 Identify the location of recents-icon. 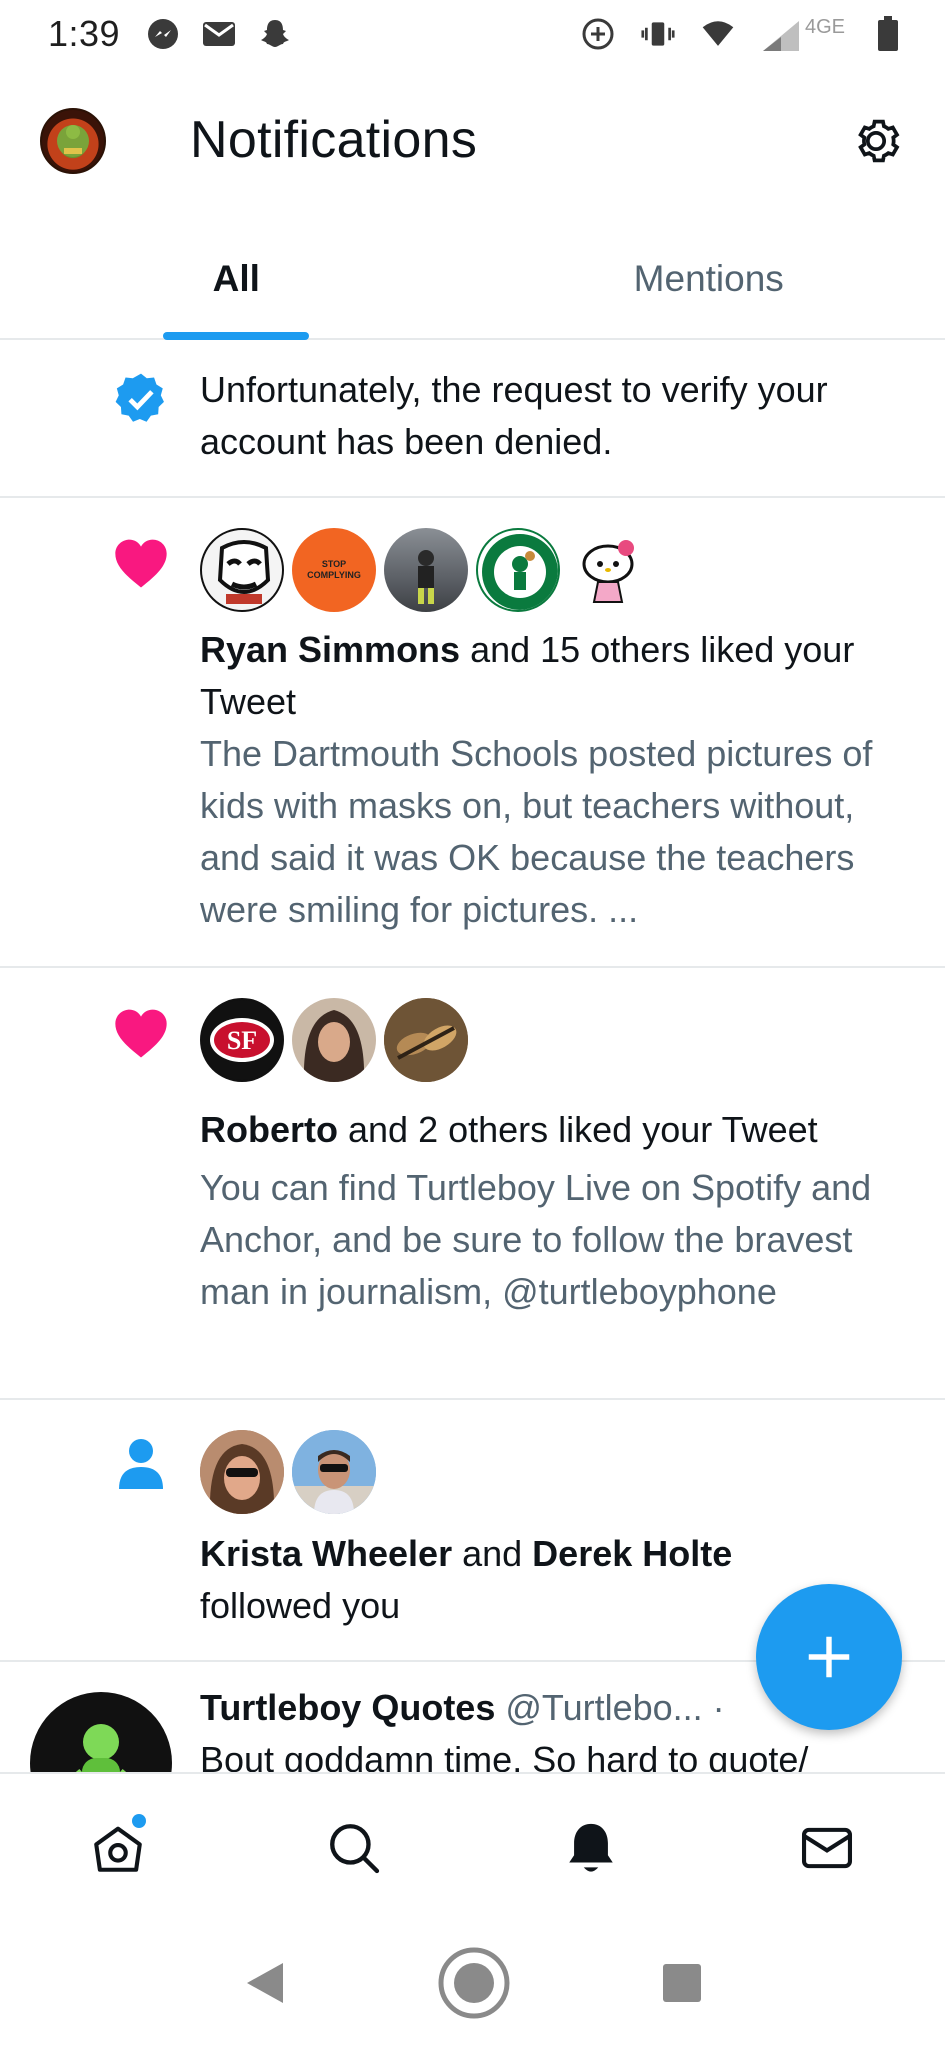
(681, 1982).